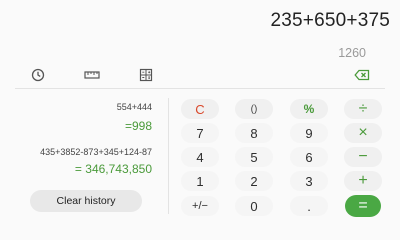 This screenshot has width=400, height=240. Describe the element at coordinates (200, 181) in the screenshot. I see `digit-1-key: 1` at that location.